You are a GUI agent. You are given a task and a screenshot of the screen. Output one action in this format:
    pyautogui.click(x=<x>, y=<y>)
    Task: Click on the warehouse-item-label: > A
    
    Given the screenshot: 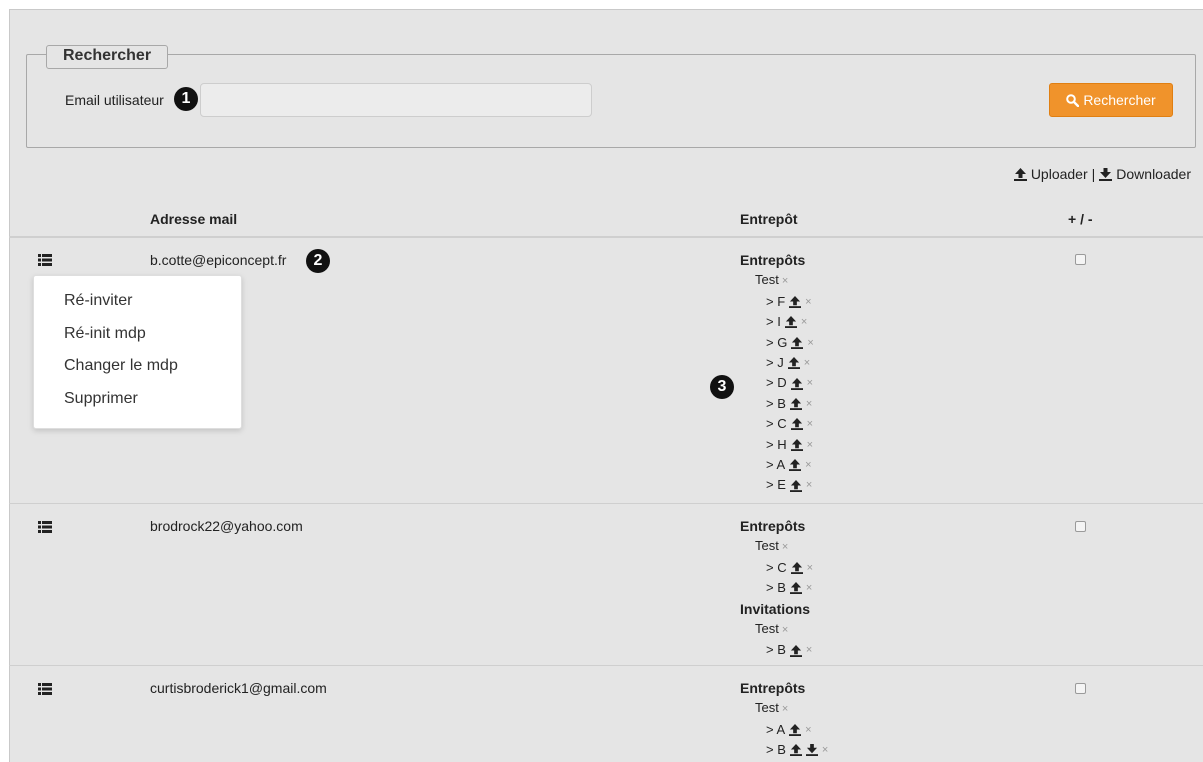 What is the action you would take?
    pyautogui.click(x=776, y=729)
    